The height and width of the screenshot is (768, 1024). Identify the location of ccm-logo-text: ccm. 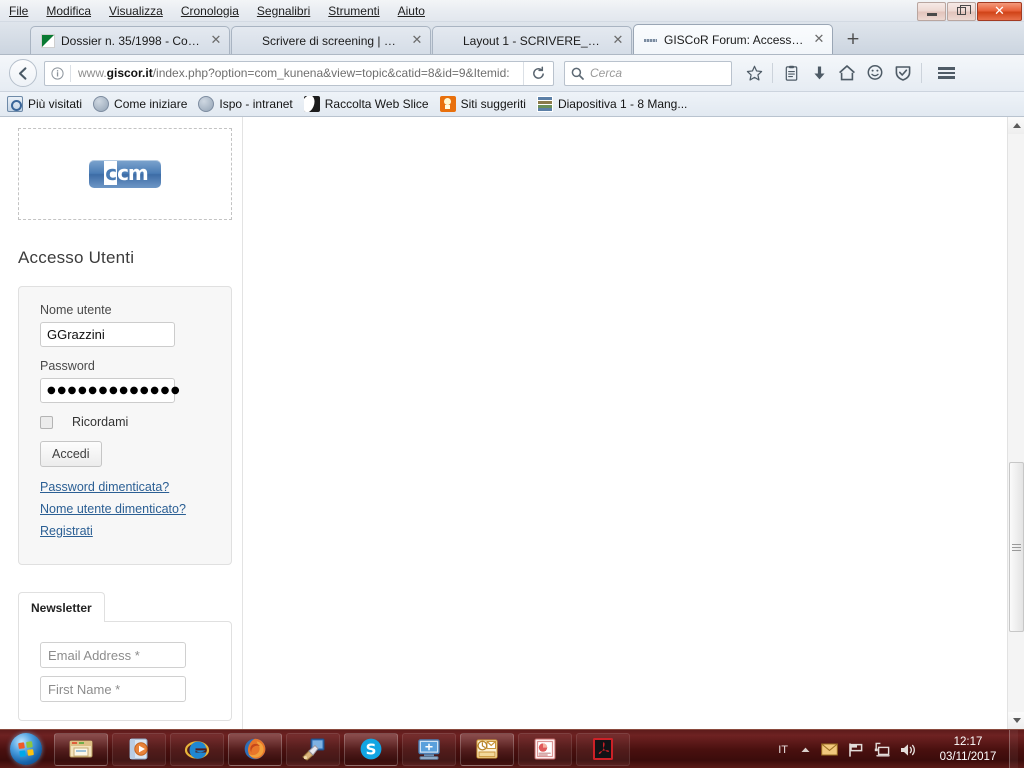
(126, 173).